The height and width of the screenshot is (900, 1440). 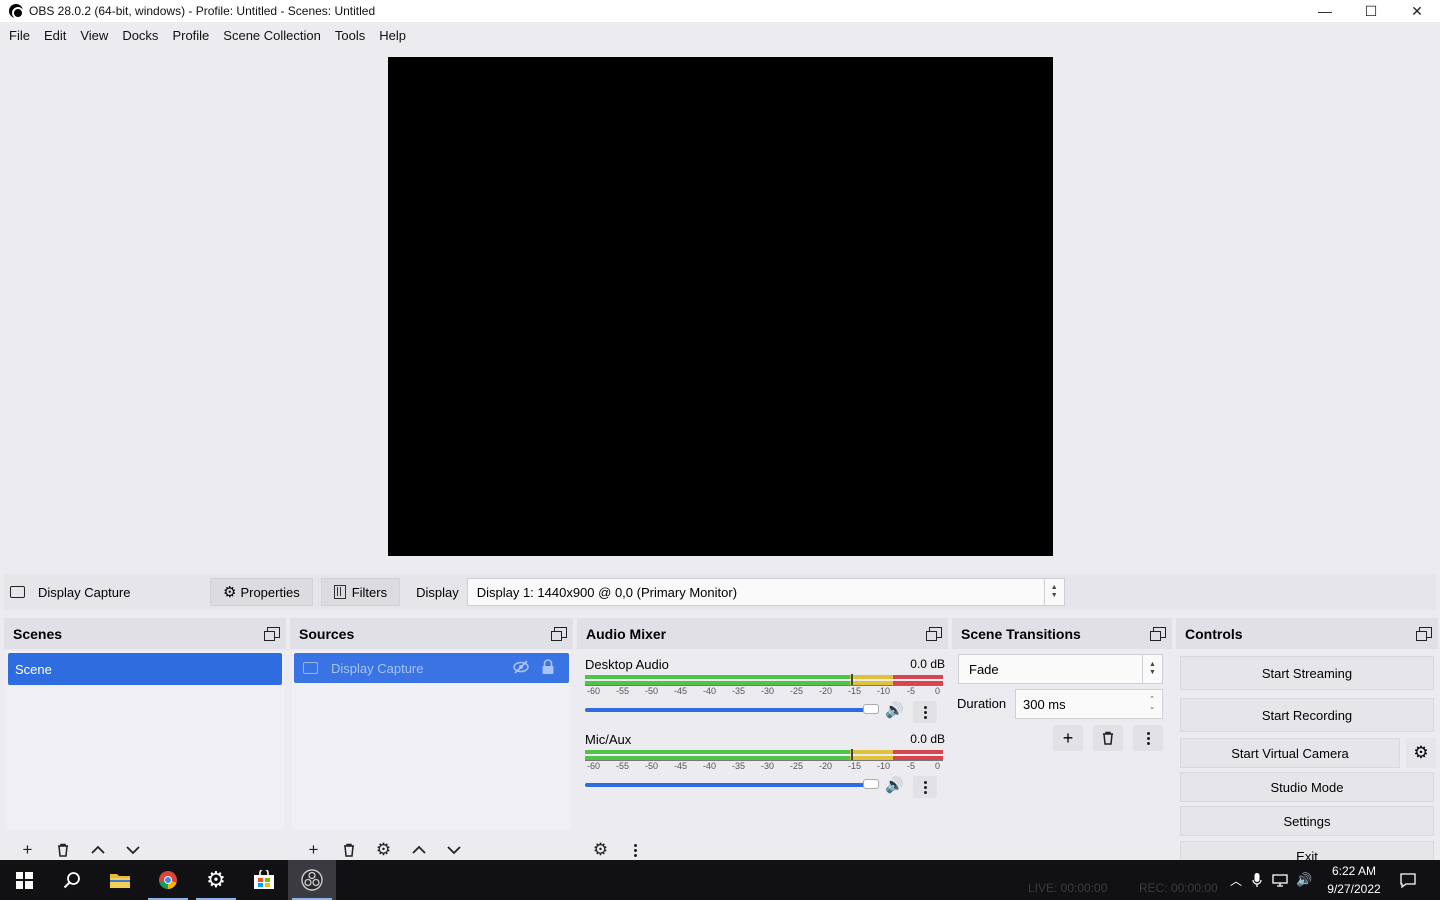 What do you see at coordinates (1060, 669) in the screenshot?
I see `transition-select: Fade ▲ ▼` at bounding box center [1060, 669].